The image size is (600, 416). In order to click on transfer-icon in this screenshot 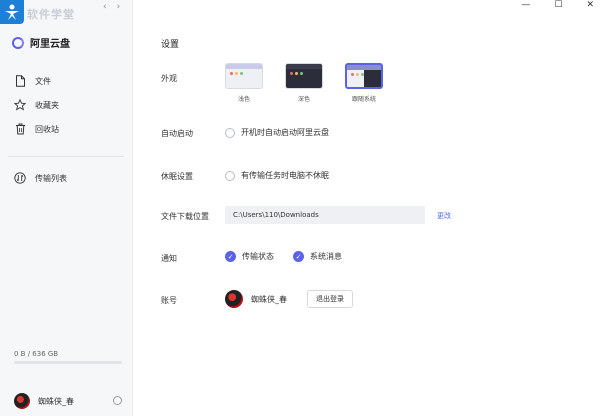, I will do `click(20, 178)`.